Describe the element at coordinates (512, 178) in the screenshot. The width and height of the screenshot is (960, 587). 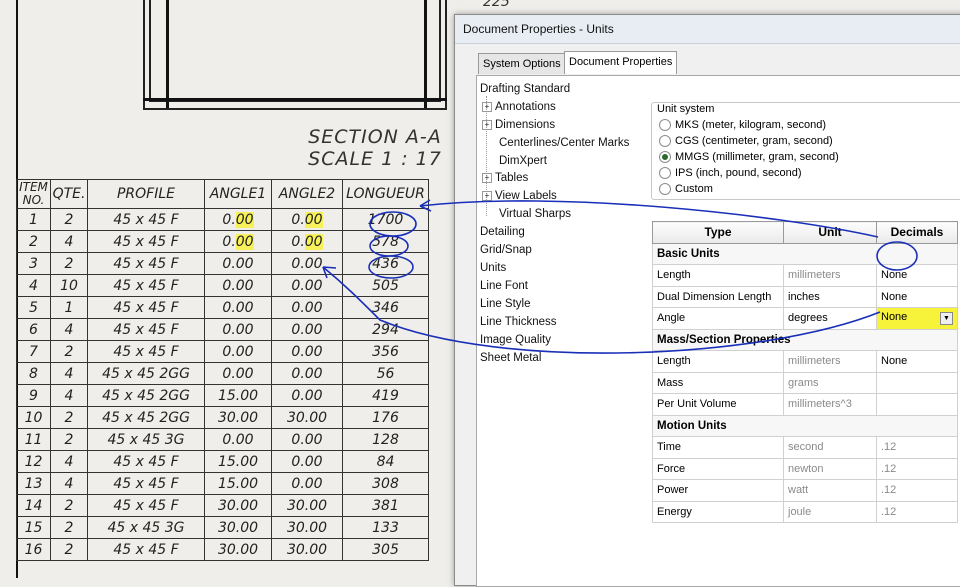
I see `tree-item-label: Tables` at that location.